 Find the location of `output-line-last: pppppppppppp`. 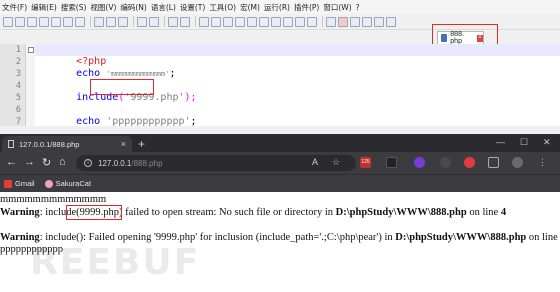

output-line-last: pppppppppppp is located at coordinates (31, 249).